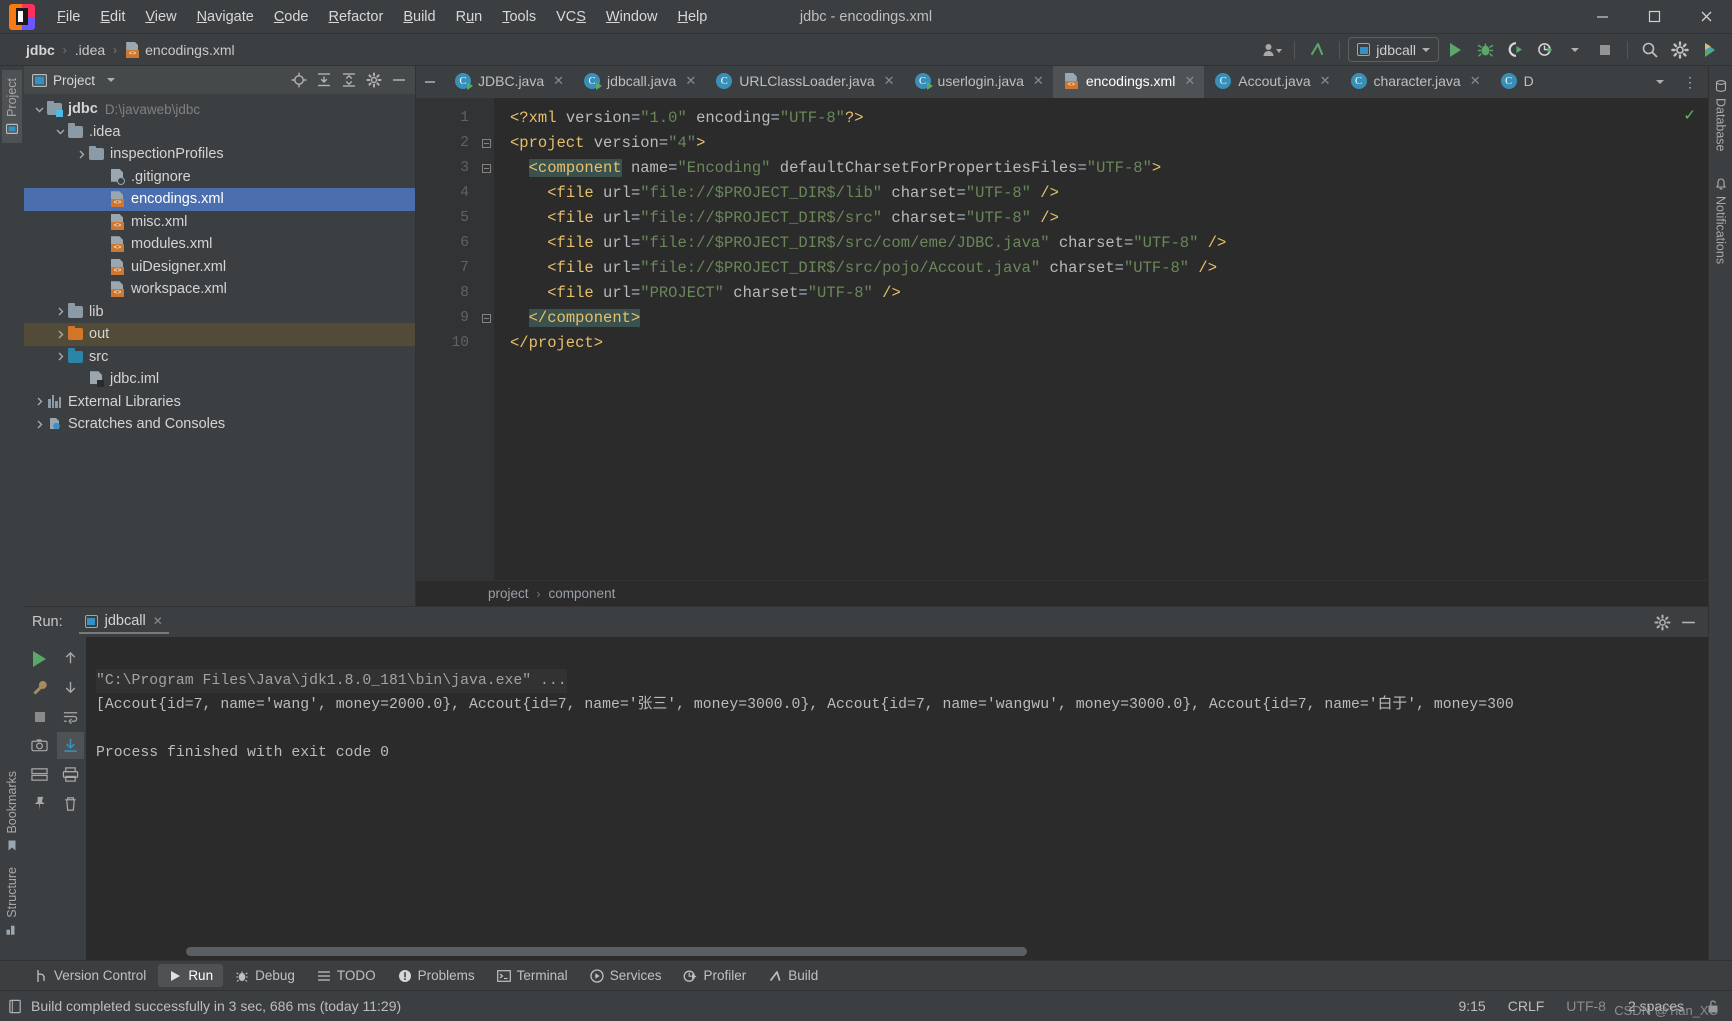 The image size is (1732, 1021). Describe the element at coordinates (356, 17) in the screenshot. I see `menu-refactor: Refactor` at that location.